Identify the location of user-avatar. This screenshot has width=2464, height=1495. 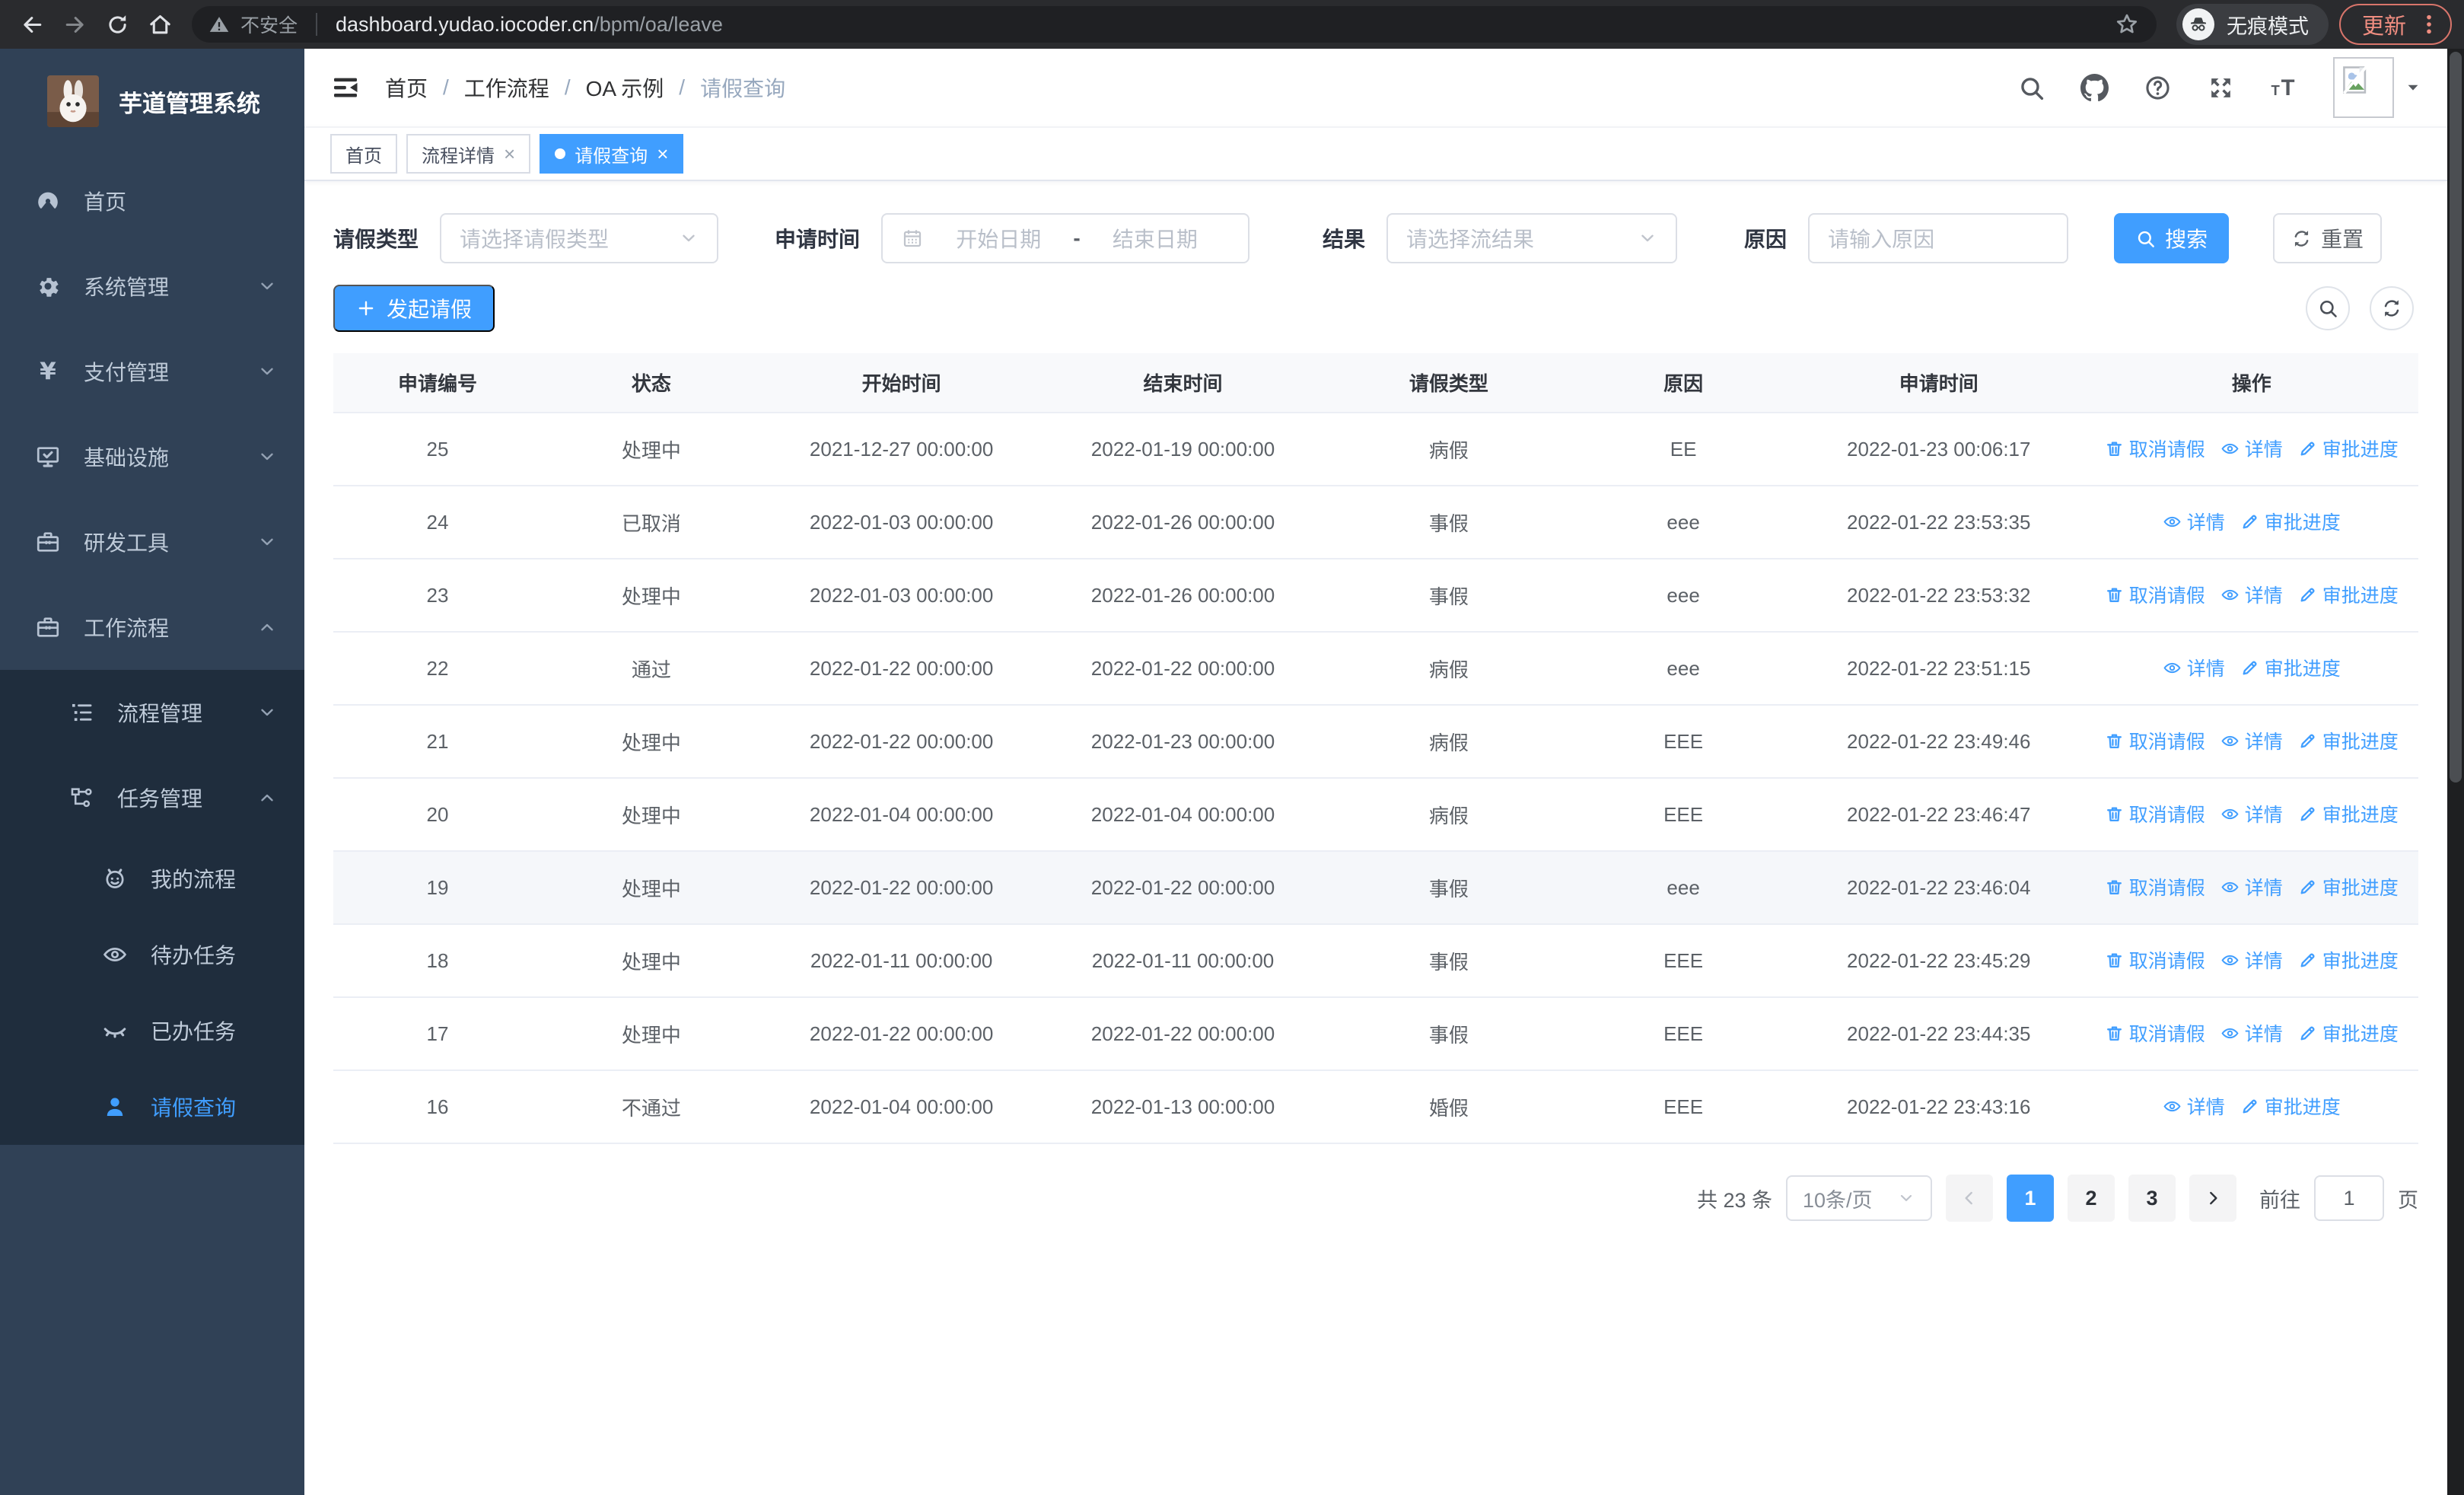
(2377, 88).